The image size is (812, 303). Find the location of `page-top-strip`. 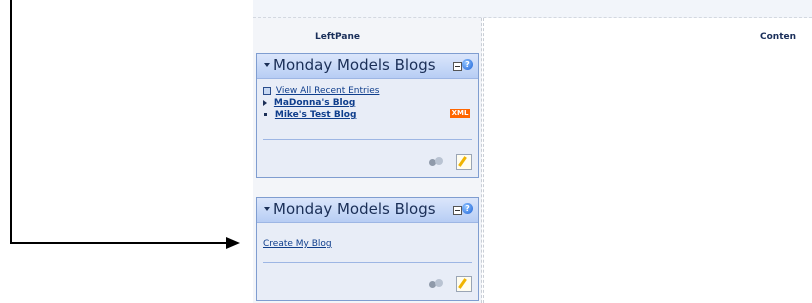

page-top-strip is located at coordinates (532, 9).